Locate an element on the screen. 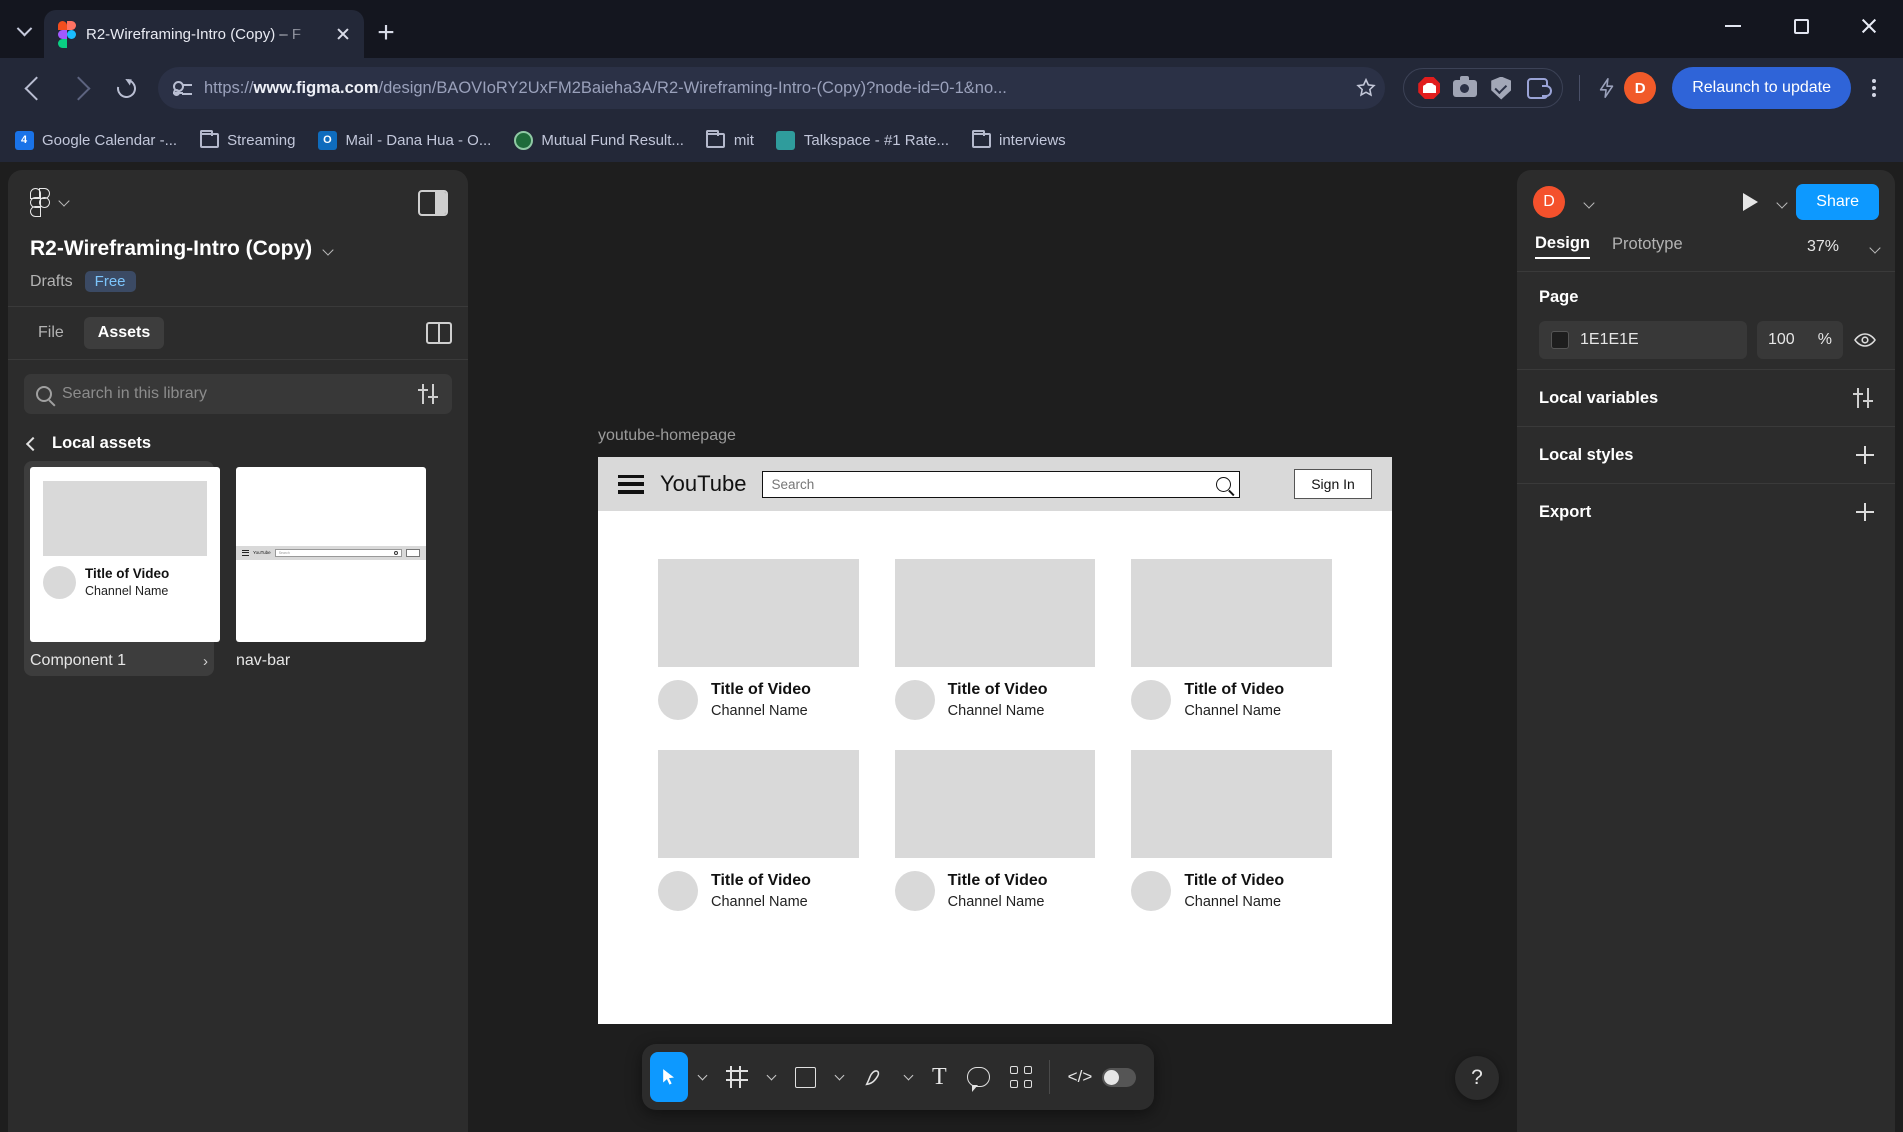 Image resolution: width=1903 pixels, height=1132 pixels. maximize-button is located at coordinates (1801, 26).